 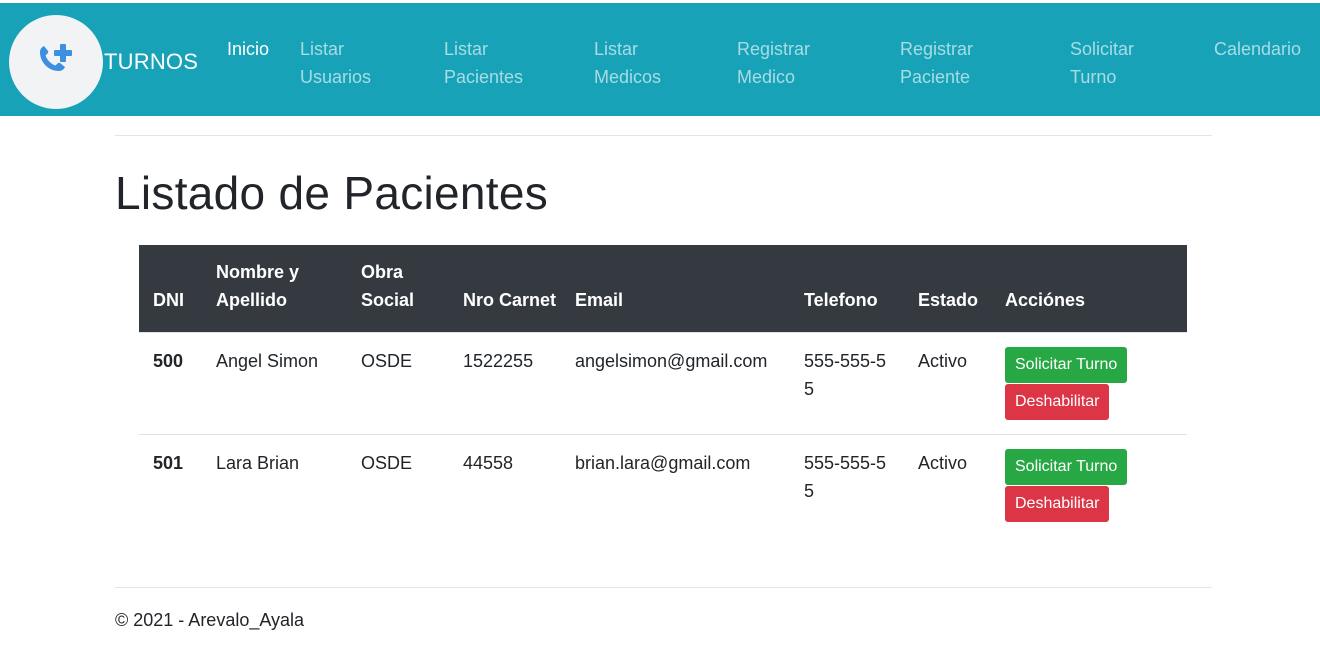 I want to click on nav-item-registrar-medico: Registrar Medico, so click(x=773, y=63).